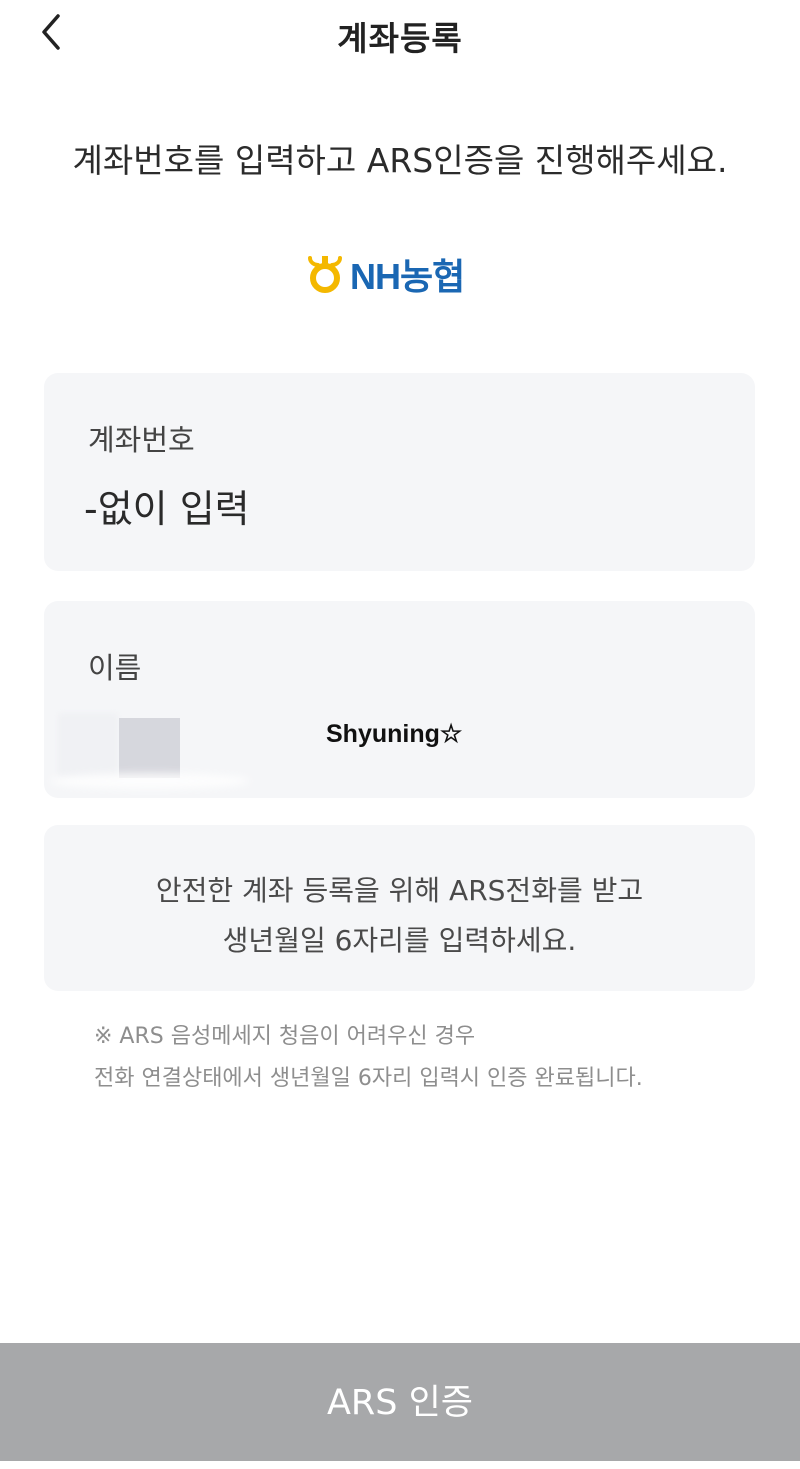  I want to click on account-number-card: 계좌번호, so click(399, 472).